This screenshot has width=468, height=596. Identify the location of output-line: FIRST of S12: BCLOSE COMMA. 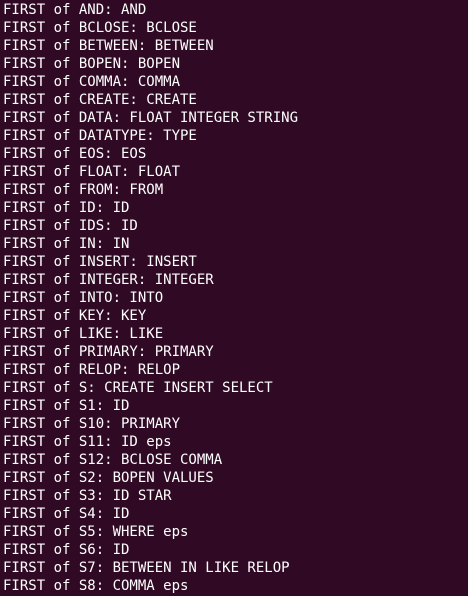
(113, 460).